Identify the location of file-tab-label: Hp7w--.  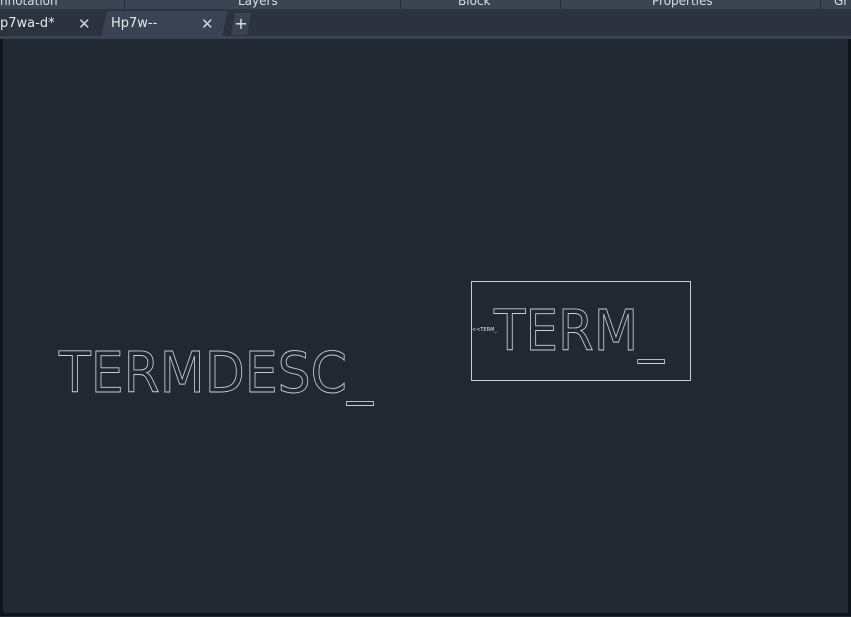
(134, 23).